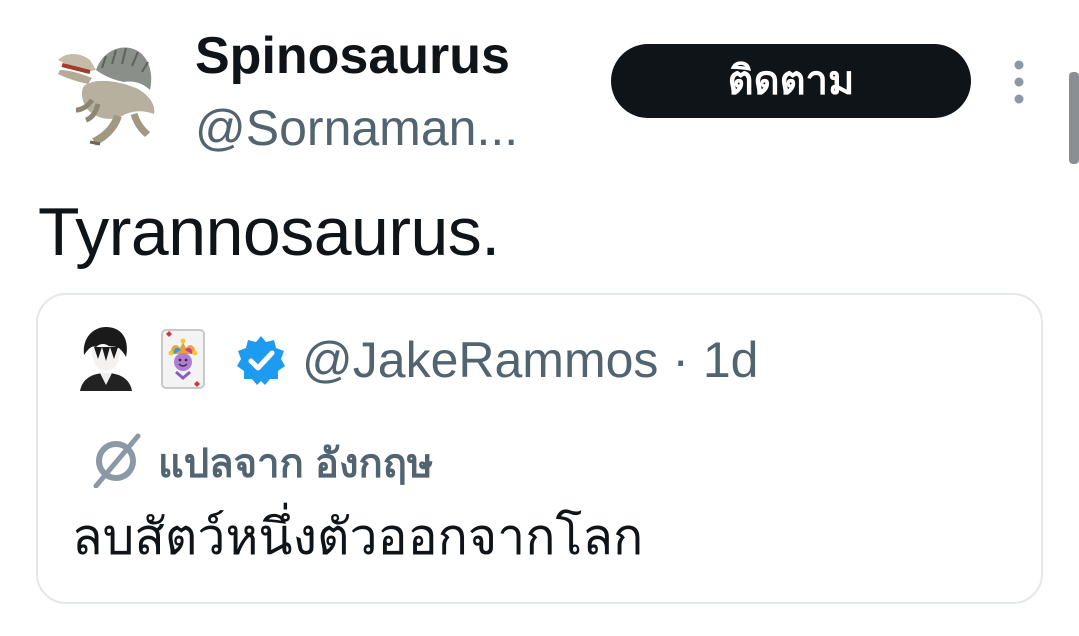  What do you see at coordinates (791, 81) in the screenshot?
I see `follow-button: ติดตาม` at bounding box center [791, 81].